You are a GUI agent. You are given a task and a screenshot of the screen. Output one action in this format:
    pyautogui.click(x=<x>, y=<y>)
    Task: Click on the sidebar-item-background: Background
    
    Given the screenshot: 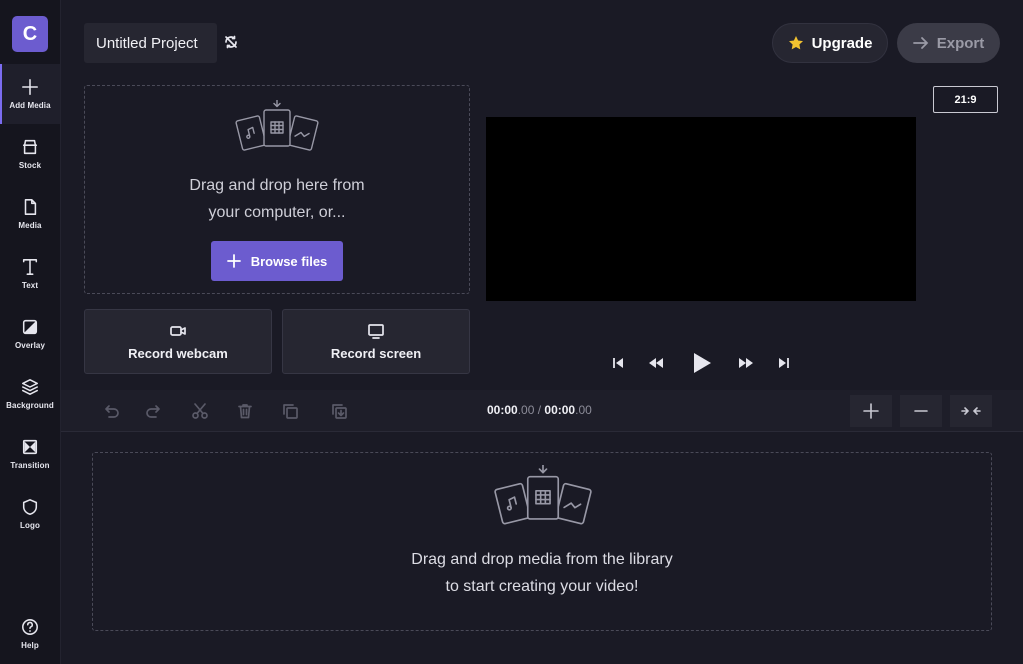 What is the action you would take?
    pyautogui.click(x=30, y=394)
    